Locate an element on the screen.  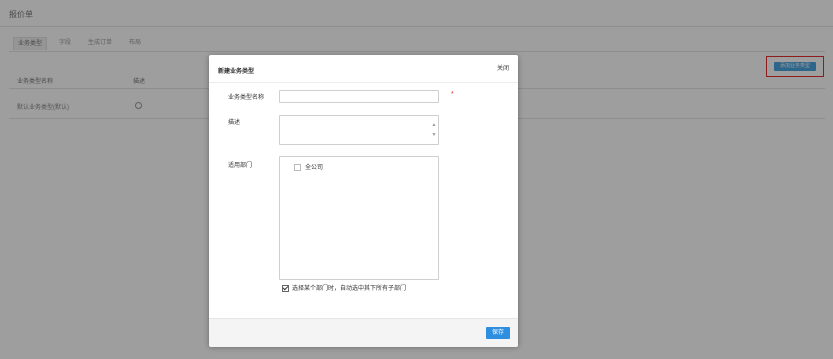
save-button: 保存 is located at coordinates (498, 333).